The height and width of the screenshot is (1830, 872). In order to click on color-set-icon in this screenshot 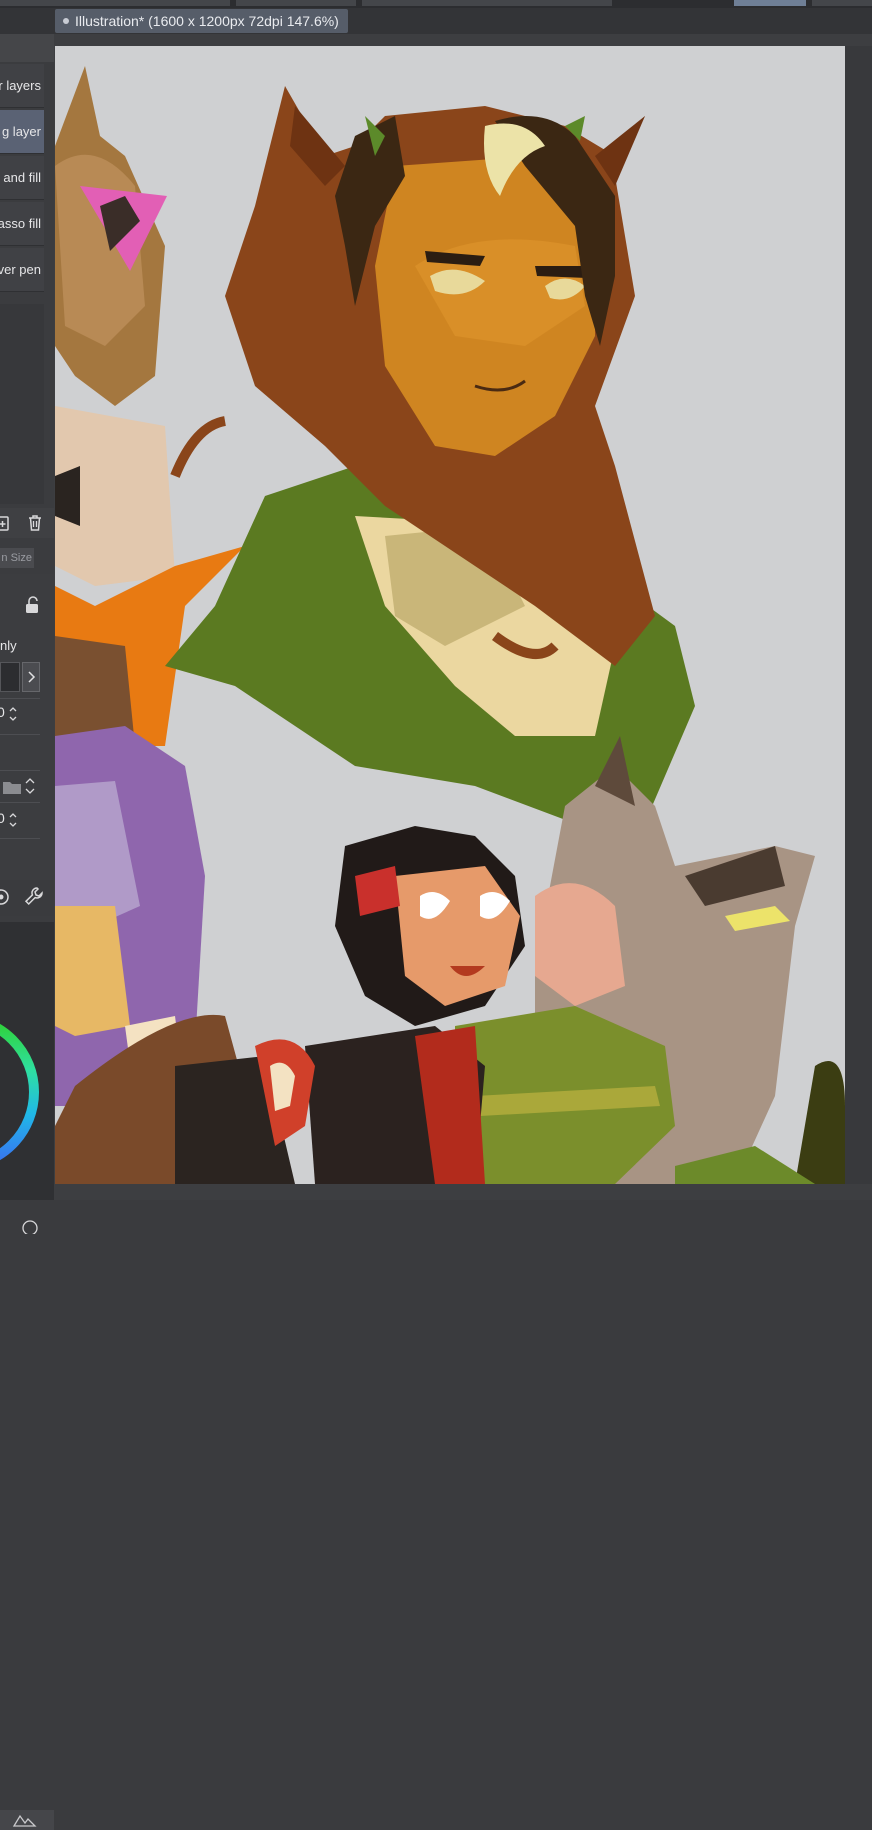, I will do `click(25, 1820)`.